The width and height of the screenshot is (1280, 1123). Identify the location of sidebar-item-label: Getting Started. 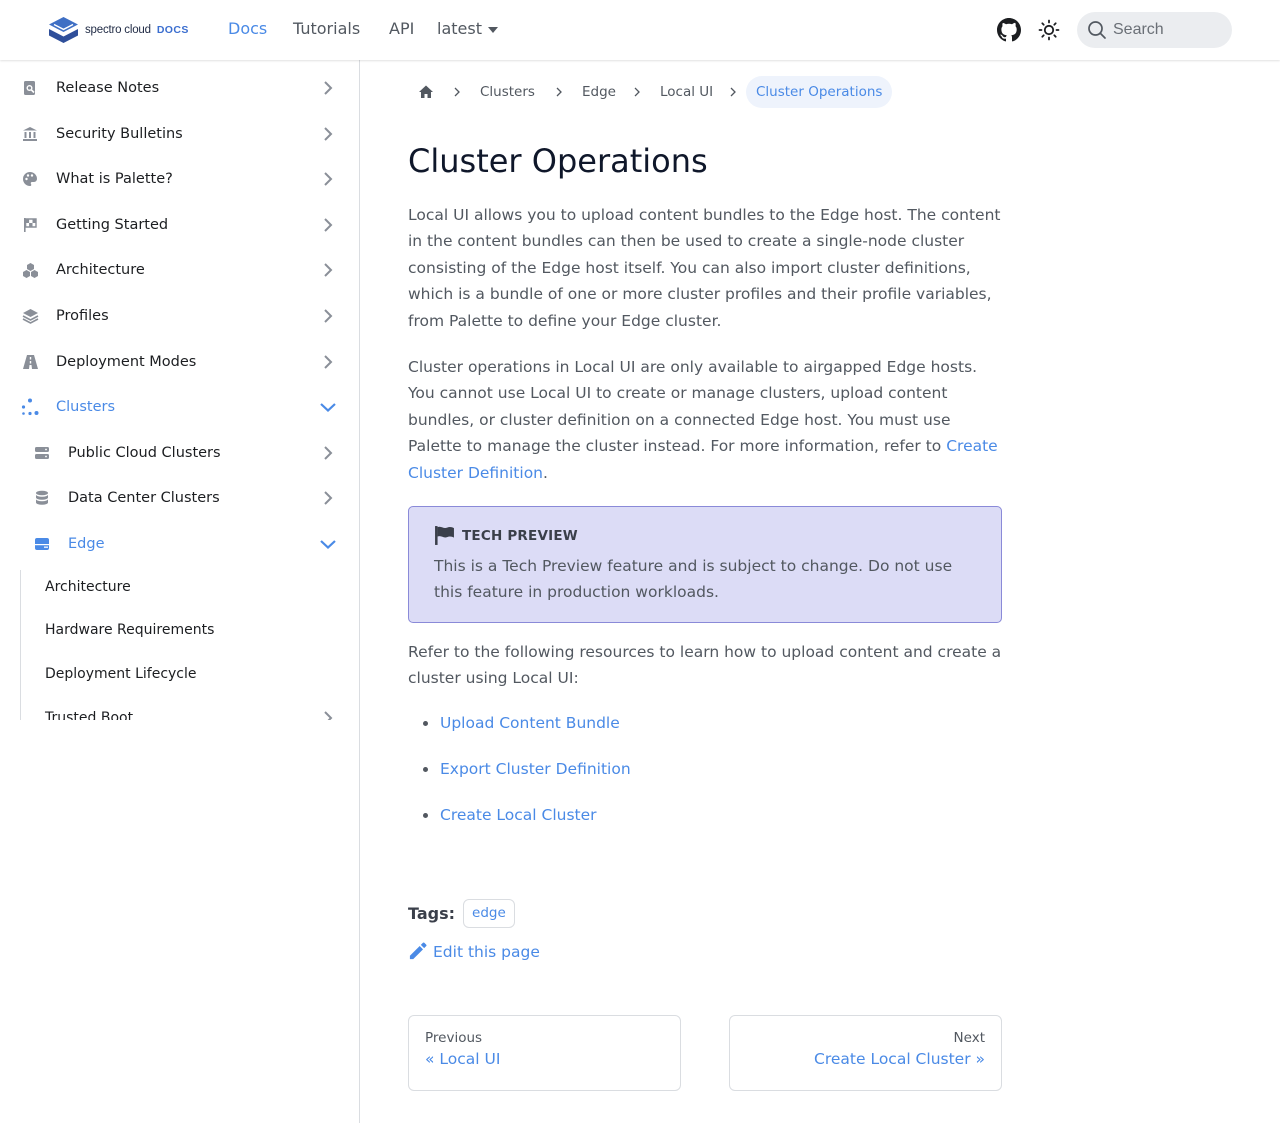
(112, 225).